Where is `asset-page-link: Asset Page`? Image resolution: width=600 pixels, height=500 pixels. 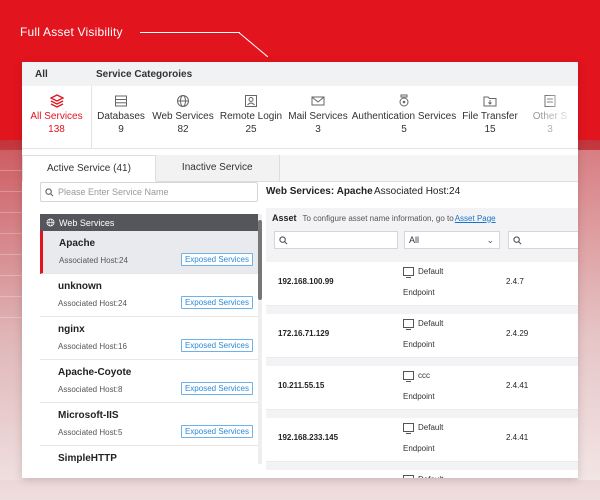 asset-page-link: Asset Page is located at coordinates (475, 218).